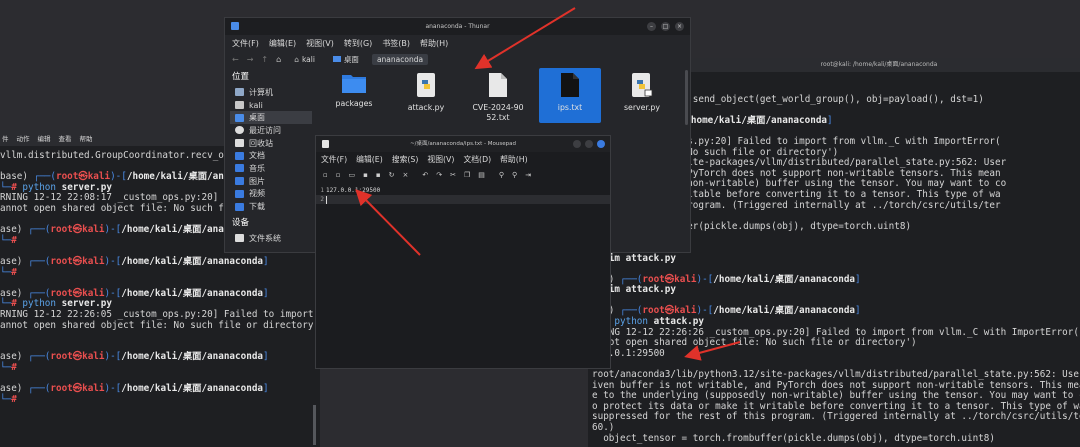 Image resolution: width=1080 pixels, height=447 pixels. I want to click on menu-go: 转到(G), so click(358, 43).